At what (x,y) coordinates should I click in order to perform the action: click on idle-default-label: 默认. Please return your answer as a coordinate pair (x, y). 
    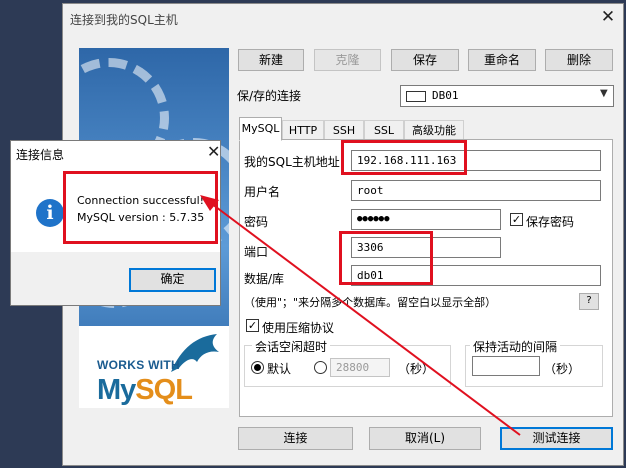
    Looking at the image, I should click on (279, 369).